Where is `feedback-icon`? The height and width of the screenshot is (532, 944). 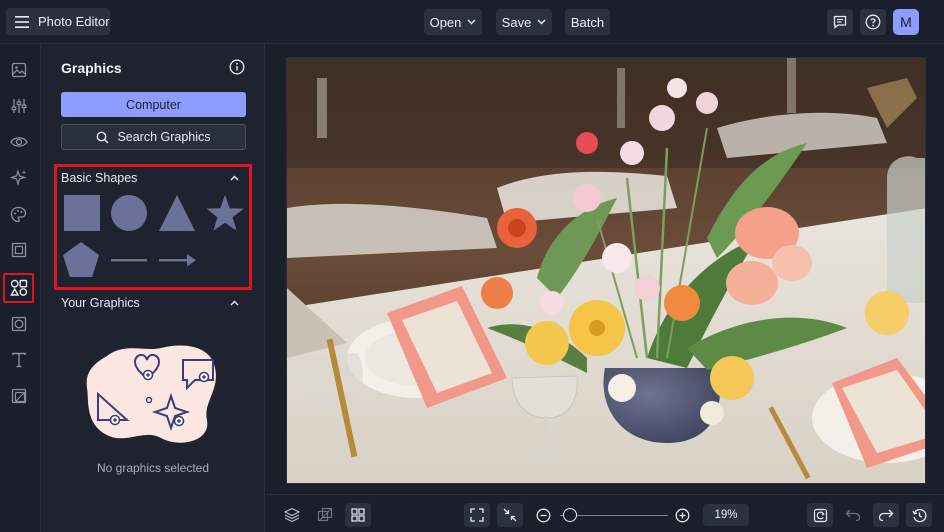 feedback-icon is located at coordinates (840, 22).